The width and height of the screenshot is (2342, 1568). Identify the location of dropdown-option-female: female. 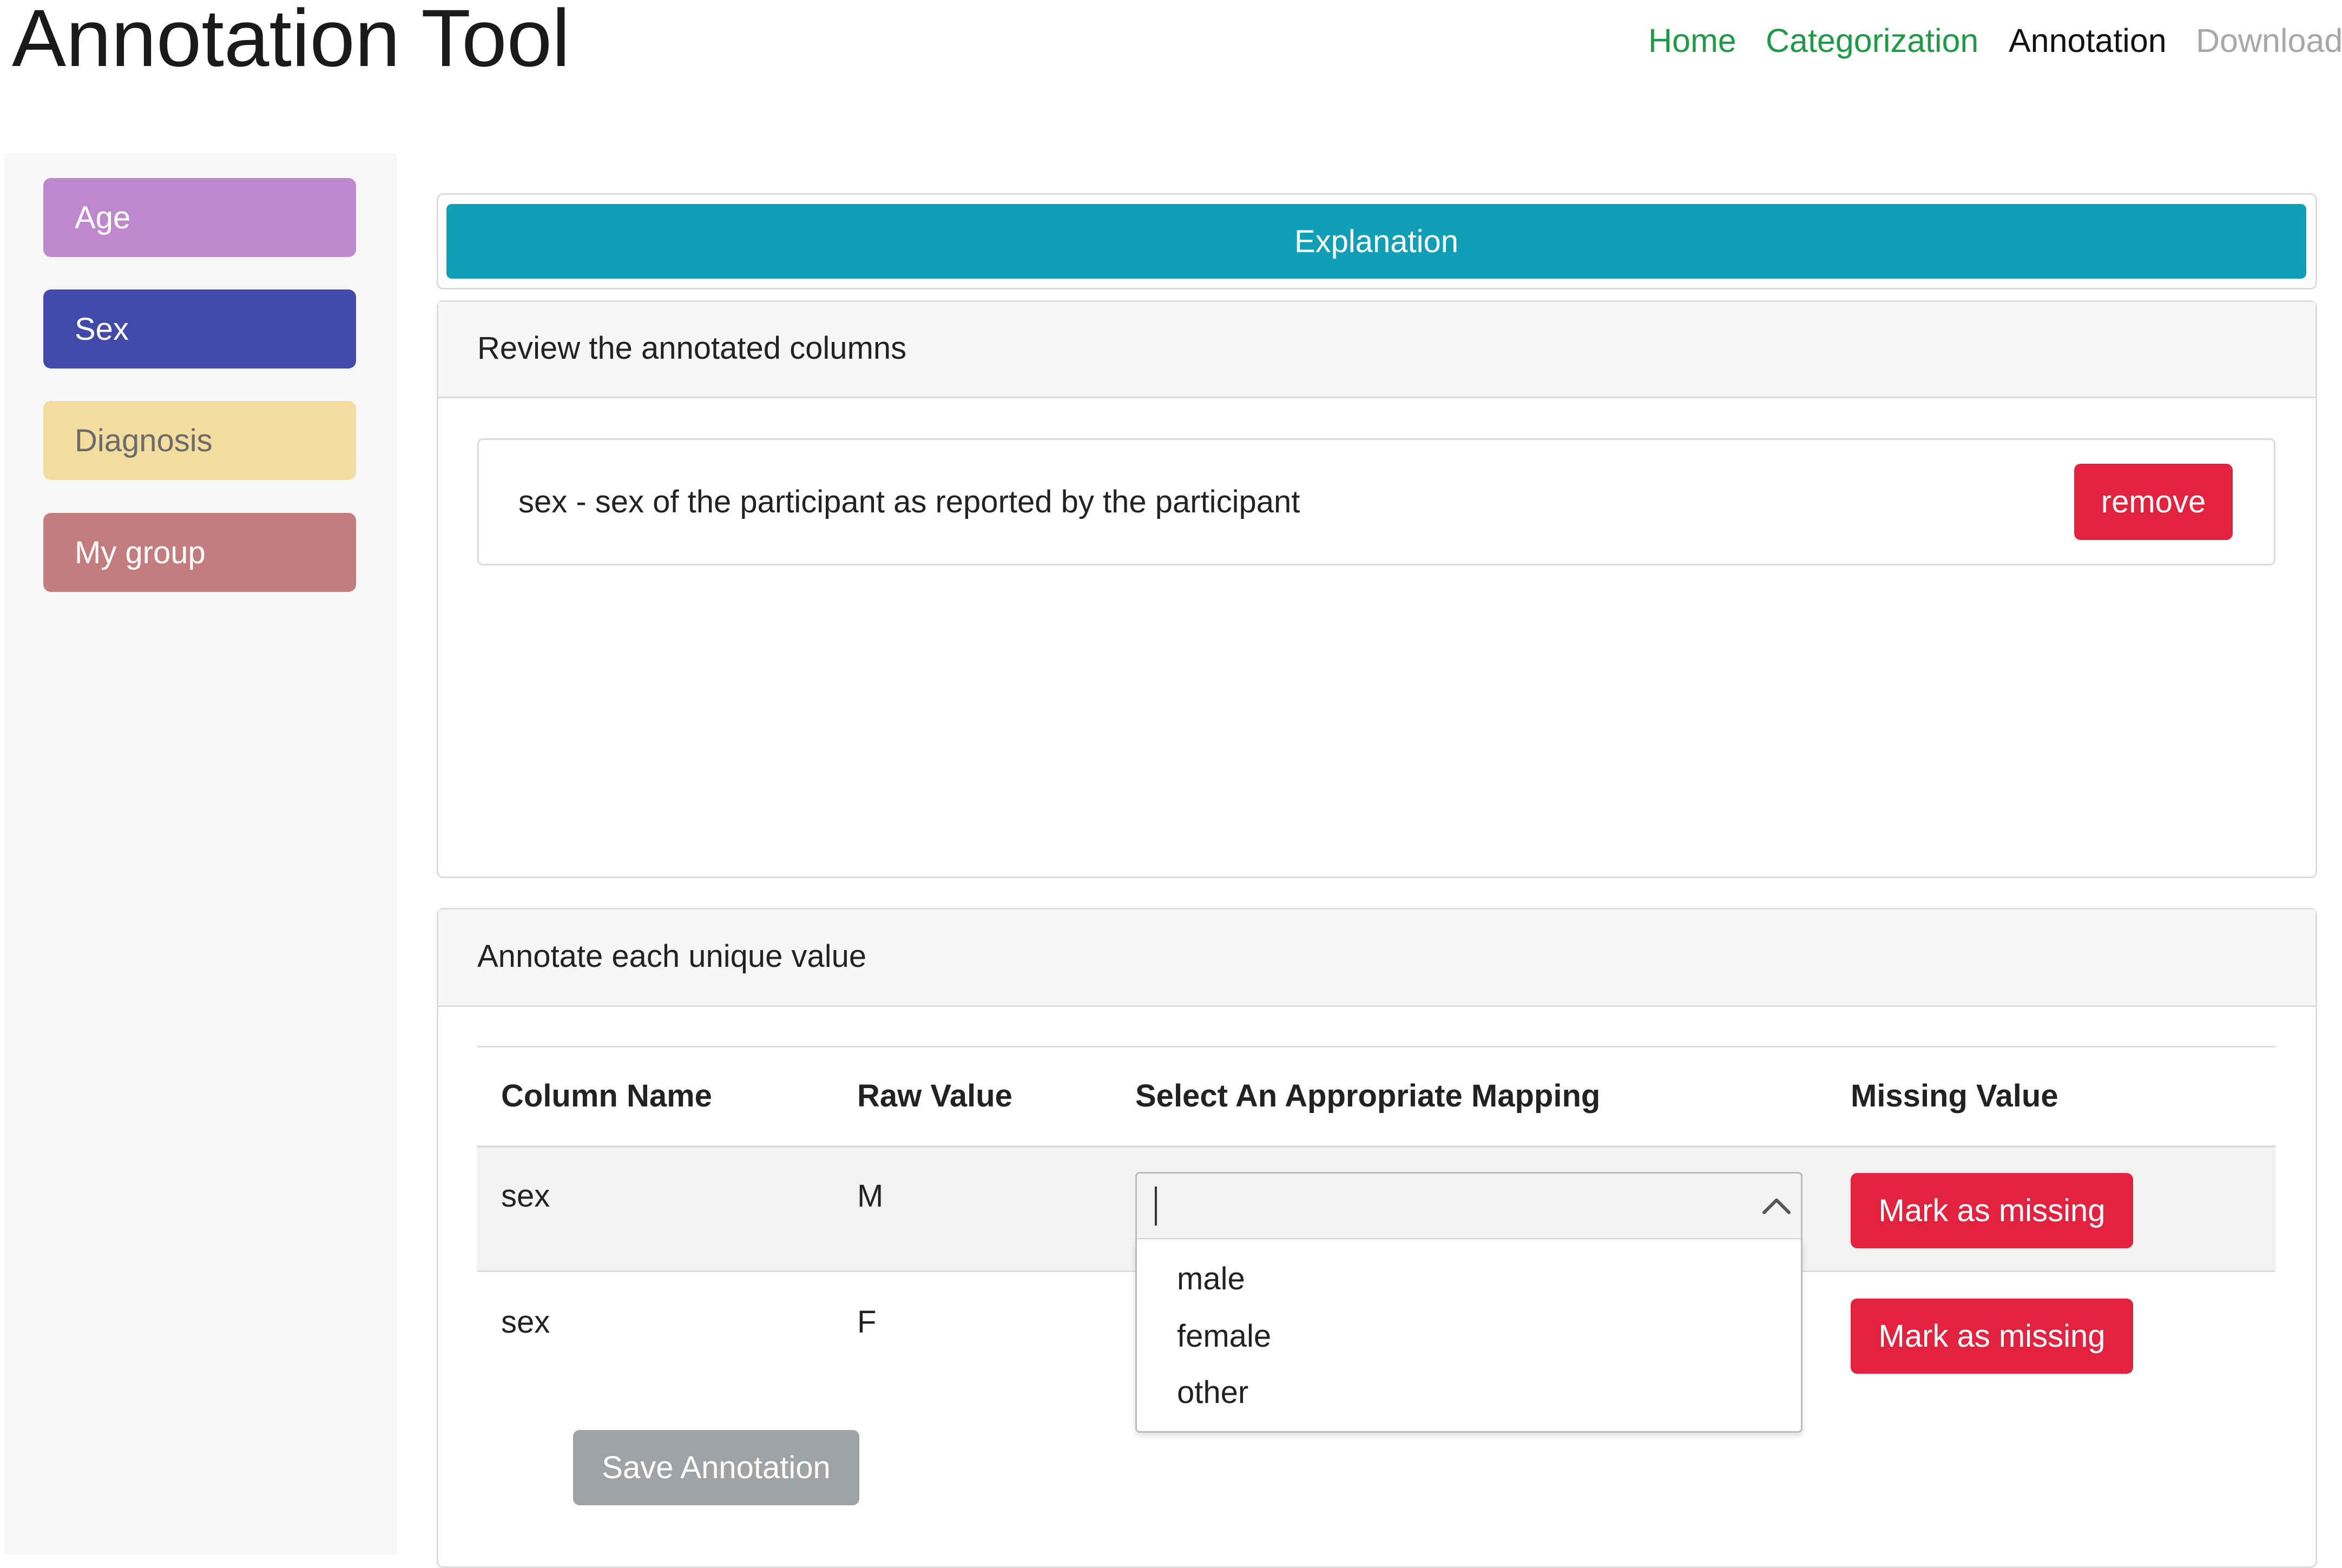
(1224, 1336).